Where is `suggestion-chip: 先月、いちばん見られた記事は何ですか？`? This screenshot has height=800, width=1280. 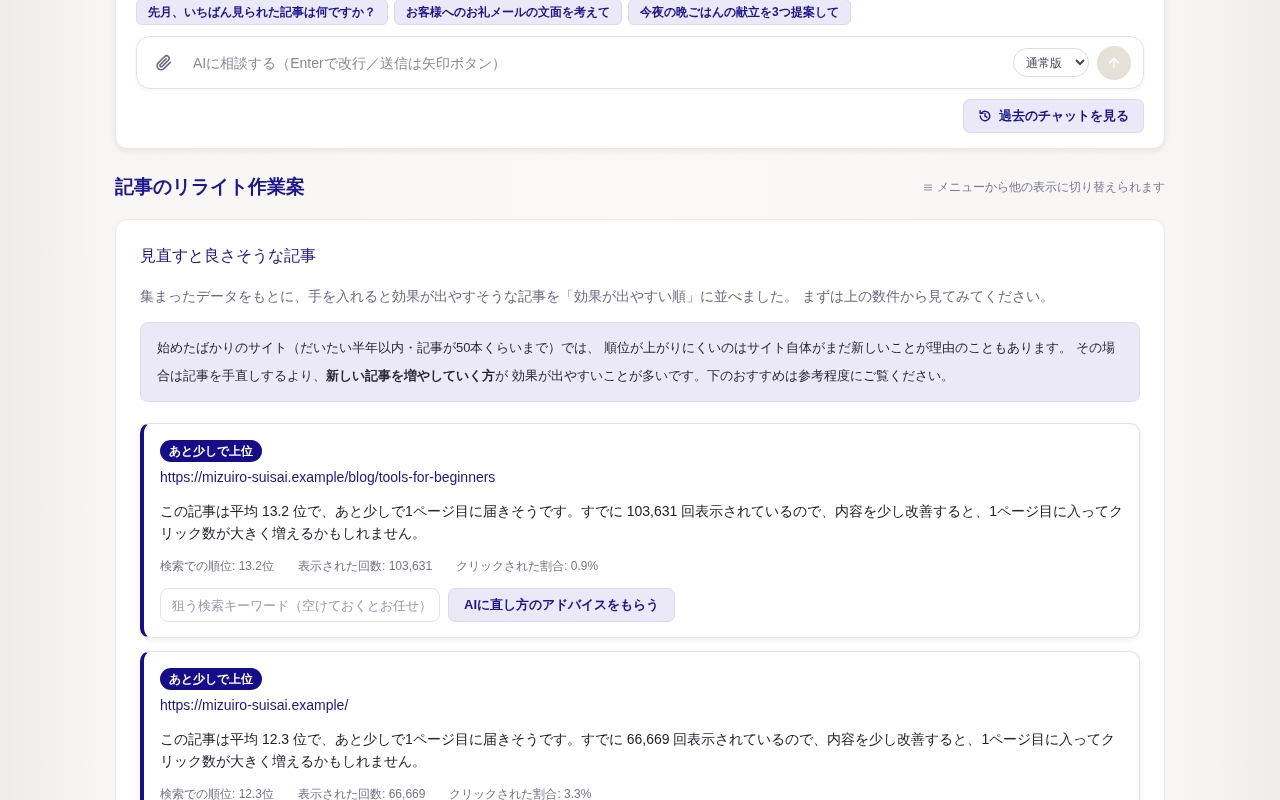 suggestion-chip: 先月、いちばん見られた記事は何ですか？ is located at coordinates (262, 12).